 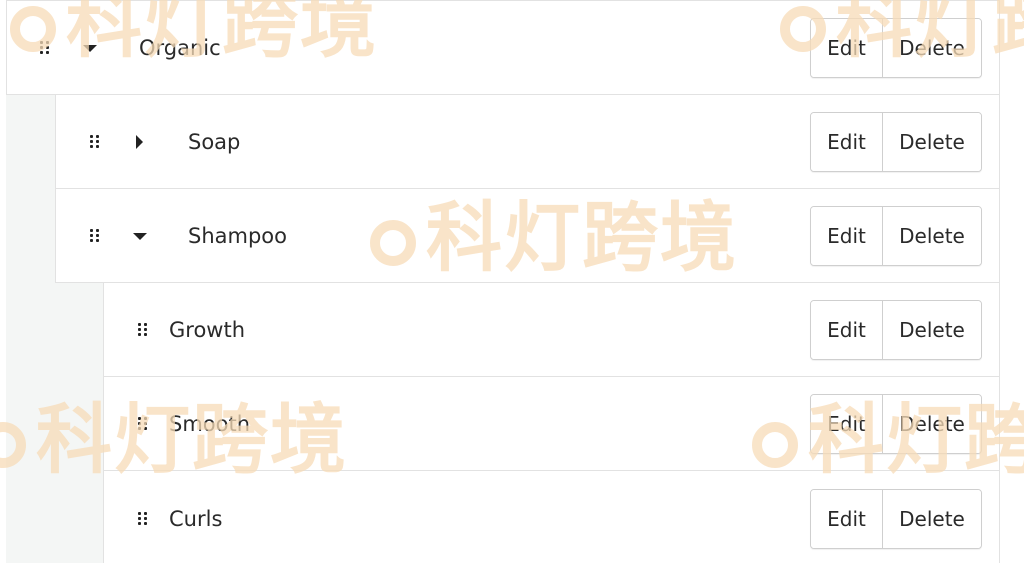 I want to click on tree-row-label: Soap, so click(x=214, y=141).